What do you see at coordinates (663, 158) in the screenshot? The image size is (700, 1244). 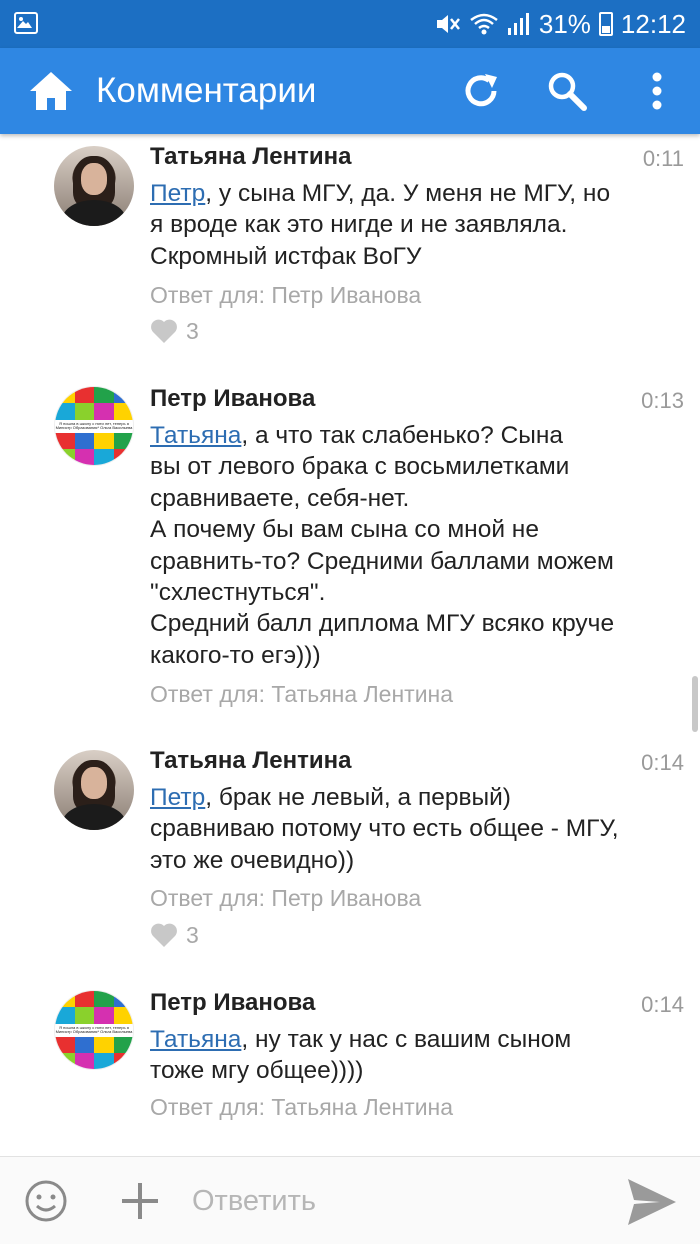 I see `comment-time: 0:11` at bounding box center [663, 158].